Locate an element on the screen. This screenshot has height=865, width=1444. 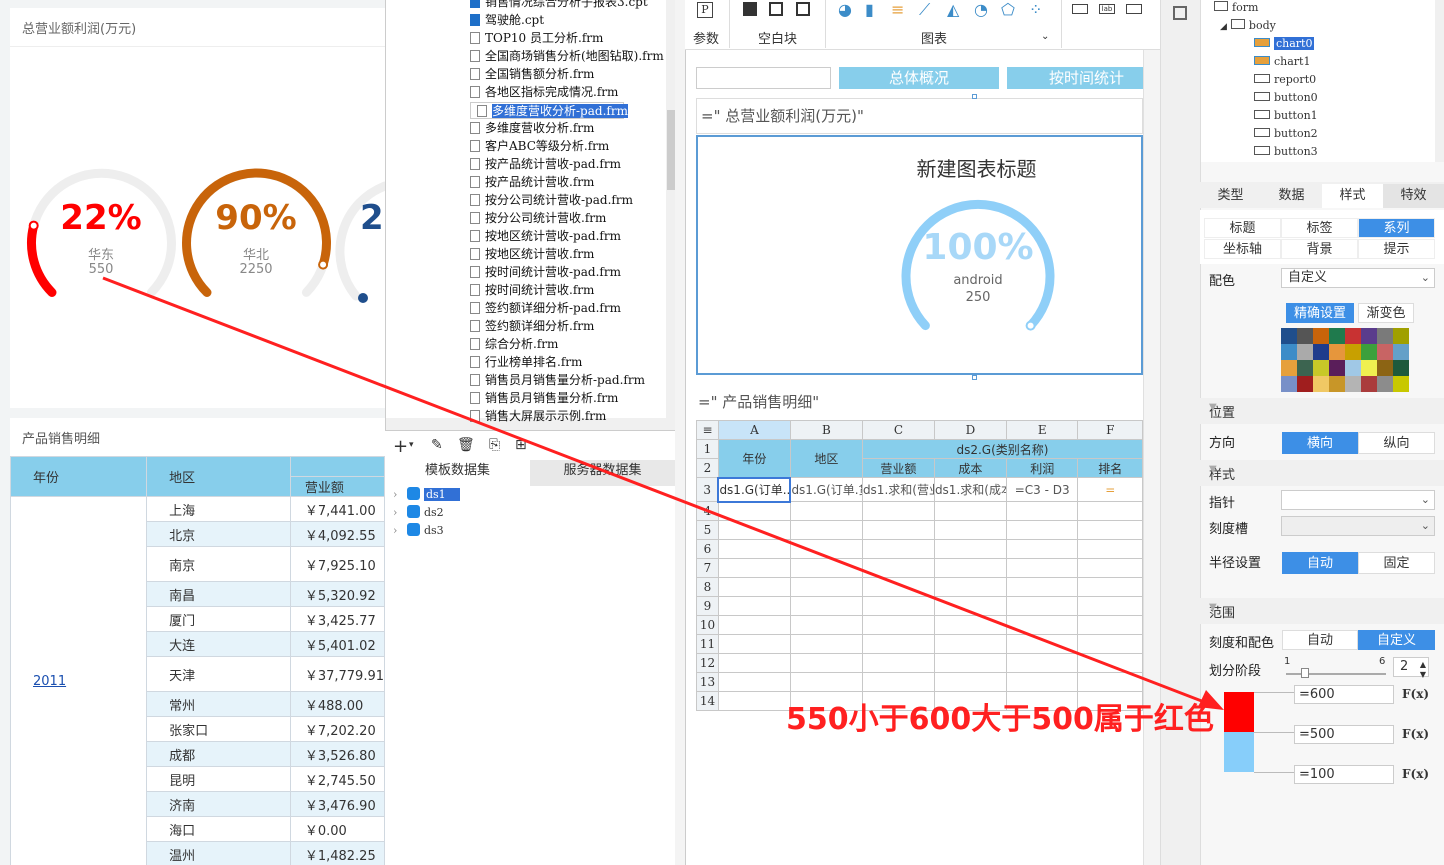
cell-group: ds2.G(类别名称) is located at coordinates (1002, 449).